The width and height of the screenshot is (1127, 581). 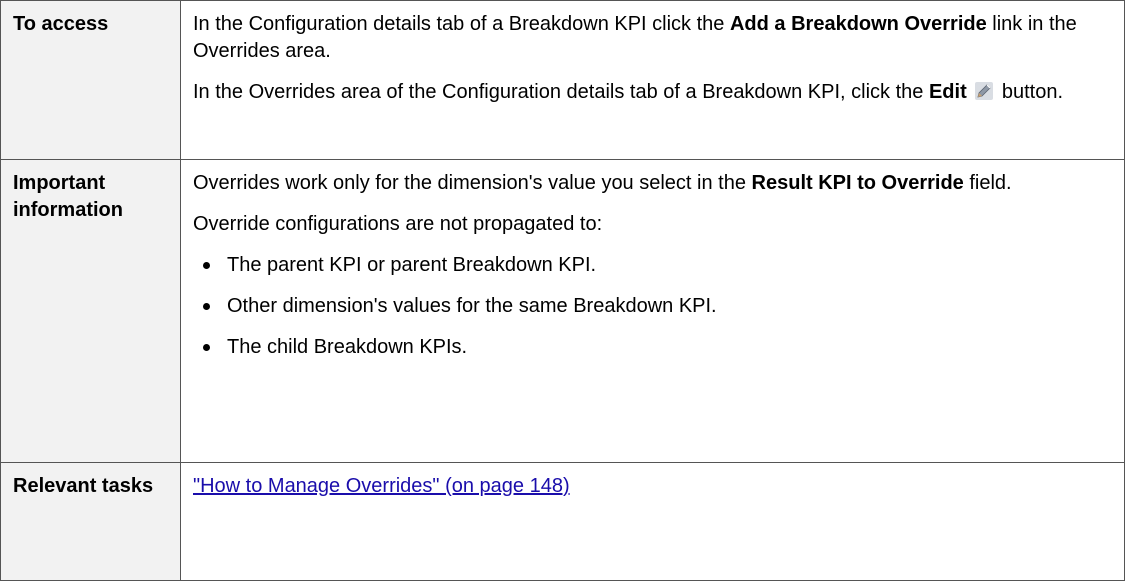 I want to click on text: field., so click(x=987, y=183).